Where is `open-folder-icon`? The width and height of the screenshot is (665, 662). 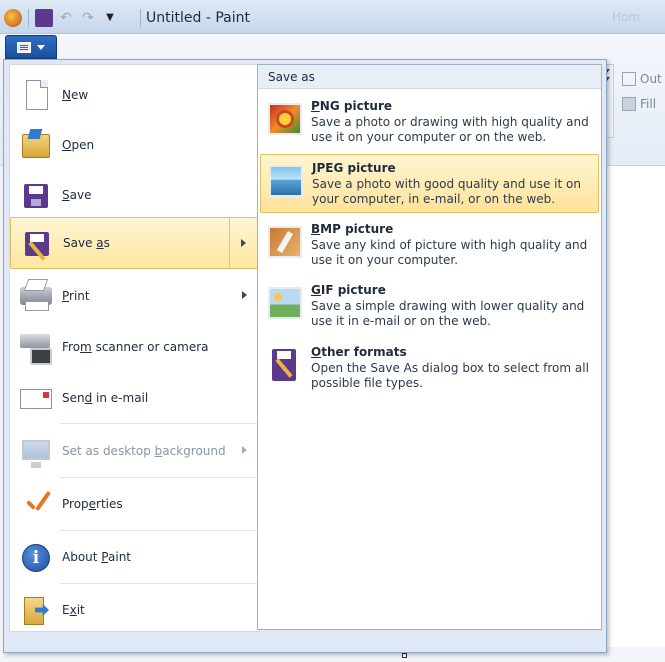
open-folder-icon is located at coordinates (36, 146).